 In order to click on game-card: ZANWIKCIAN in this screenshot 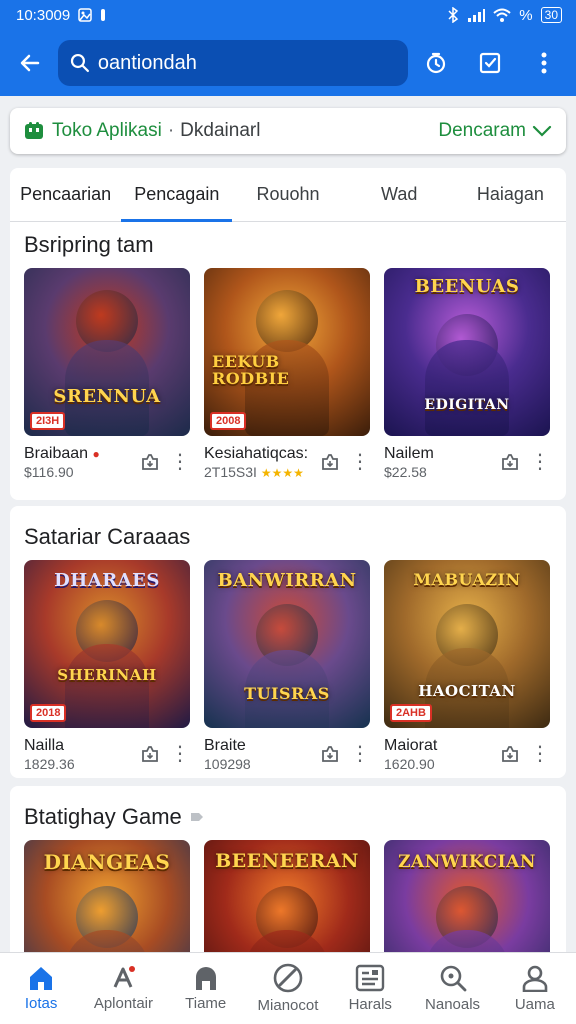, I will do `click(467, 898)`.